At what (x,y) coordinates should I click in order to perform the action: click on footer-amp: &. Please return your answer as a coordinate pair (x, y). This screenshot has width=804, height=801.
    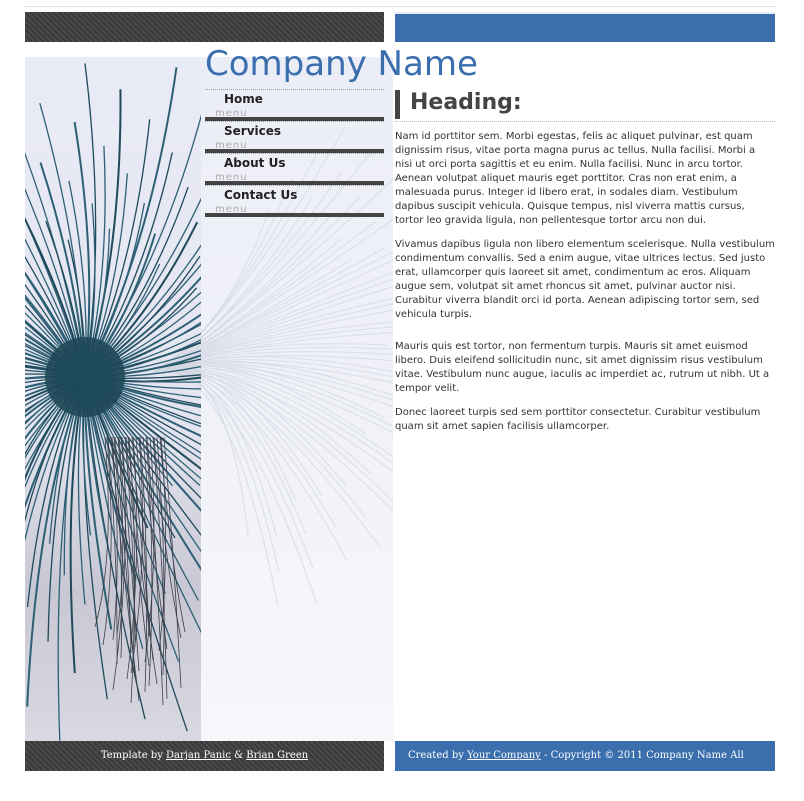
    Looking at the image, I should click on (238, 755).